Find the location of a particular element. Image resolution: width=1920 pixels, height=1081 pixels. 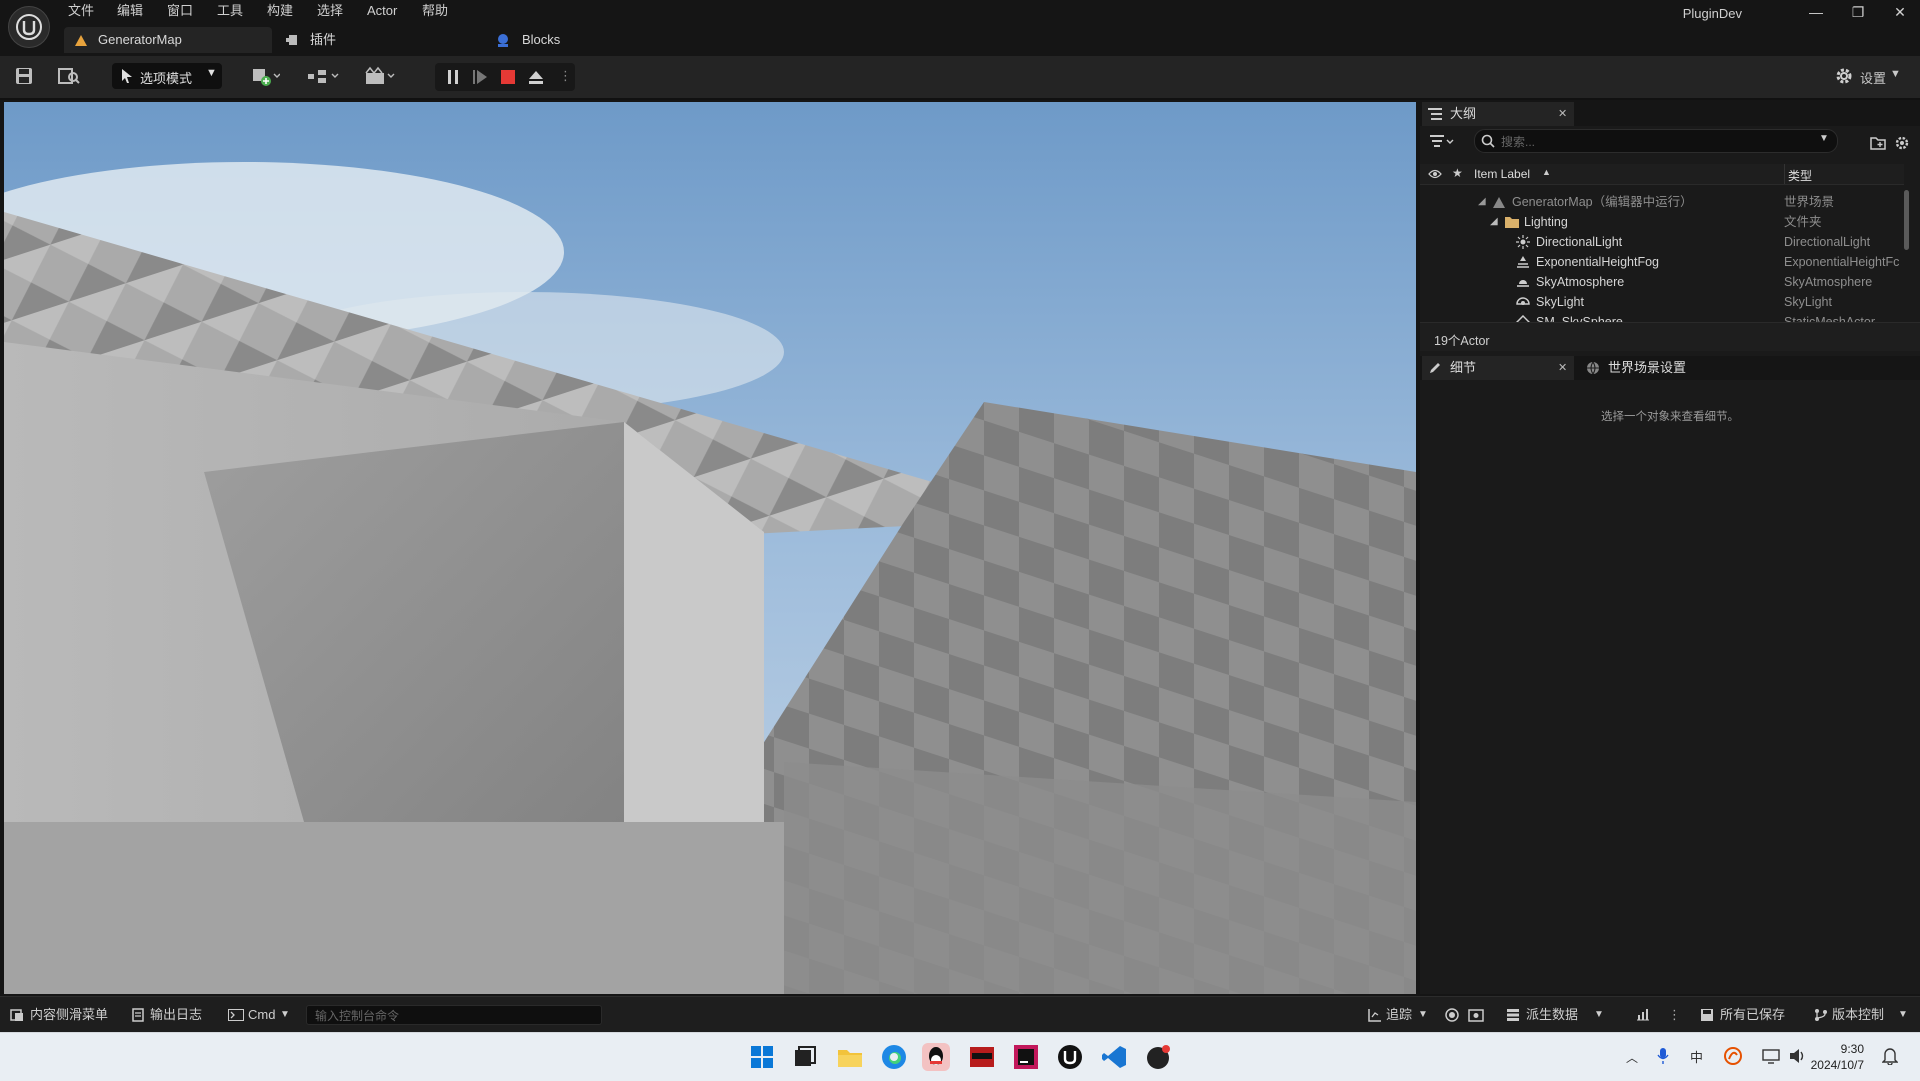

source-control-label: 版本控制 is located at coordinates (1858, 1014).